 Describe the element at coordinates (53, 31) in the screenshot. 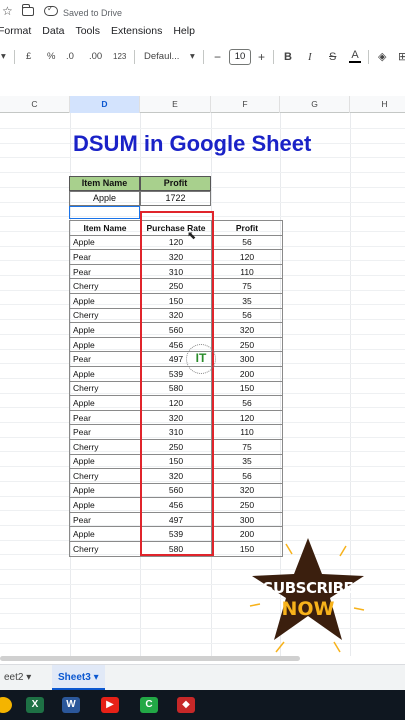

I see `menu-data: Data` at that location.